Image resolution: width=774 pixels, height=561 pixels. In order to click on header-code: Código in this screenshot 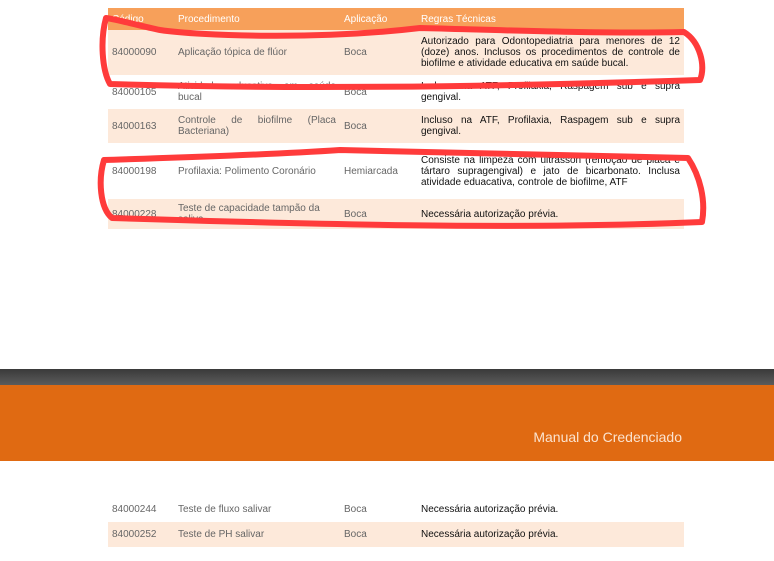, I will do `click(141, 19)`.